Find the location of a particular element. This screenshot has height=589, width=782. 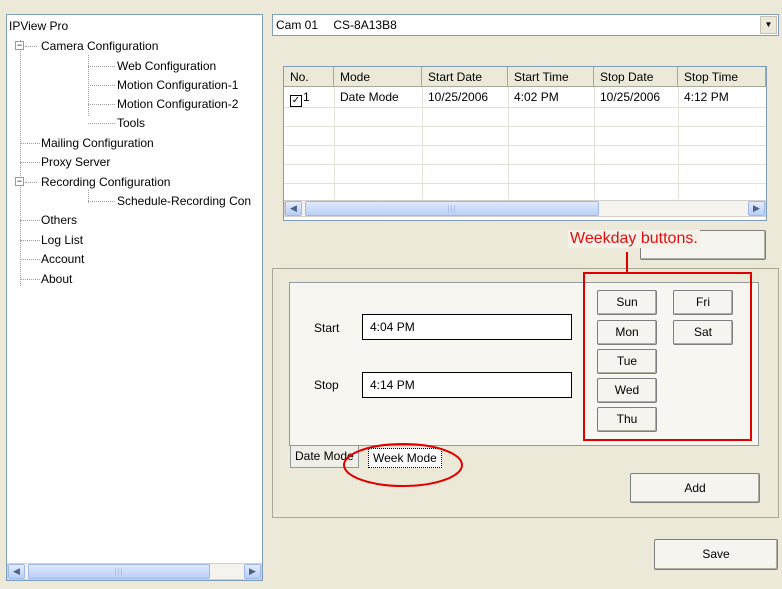

column-header-mode: Mode is located at coordinates (378, 77).